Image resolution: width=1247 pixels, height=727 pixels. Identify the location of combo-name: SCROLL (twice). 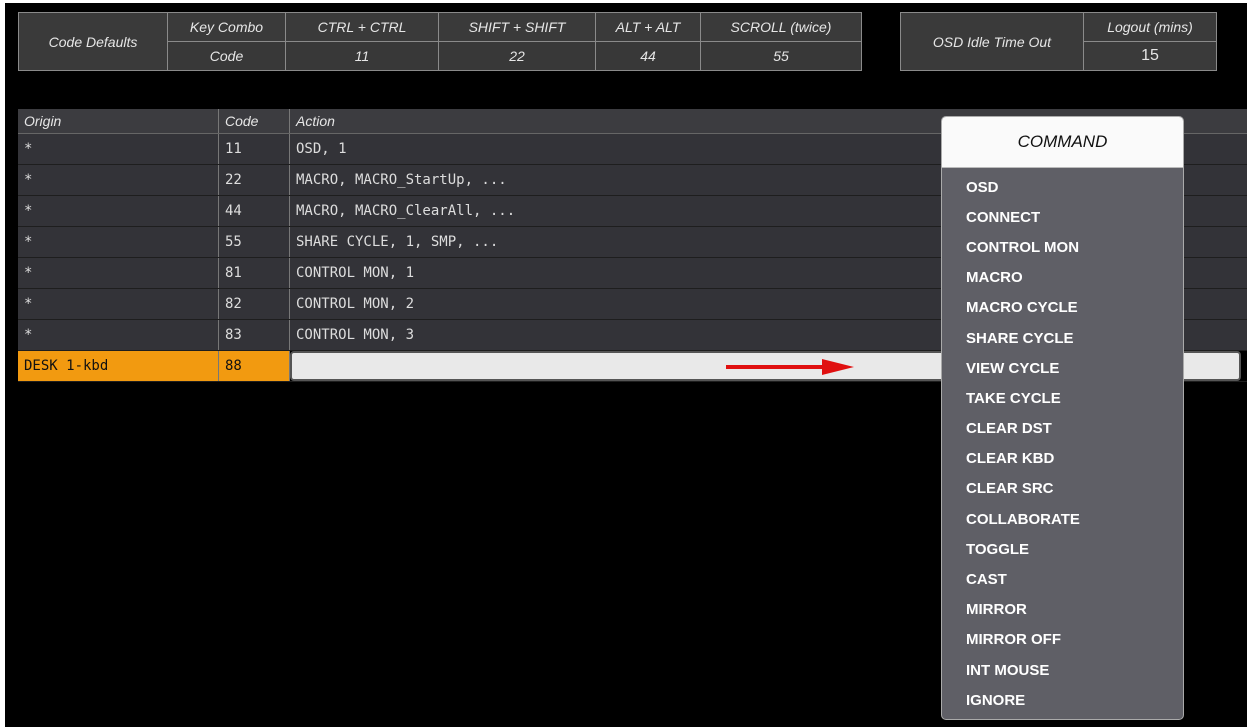
(781, 27).